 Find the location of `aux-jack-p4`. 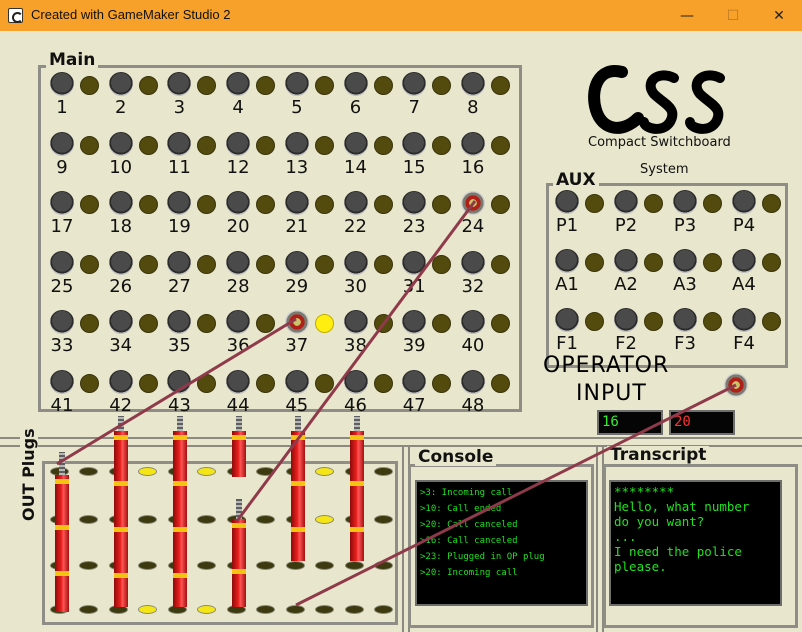

aux-jack-p4 is located at coordinates (744, 202).